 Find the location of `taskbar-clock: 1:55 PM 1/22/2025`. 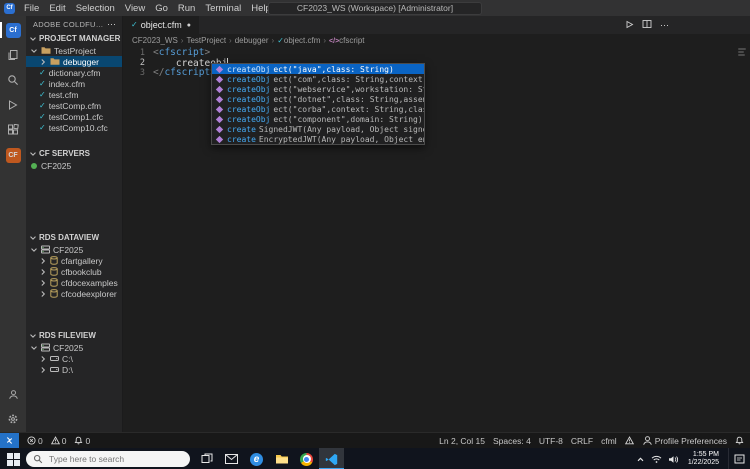

taskbar-clock: 1:55 PM 1/22/2025 is located at coordinates (703, 459).